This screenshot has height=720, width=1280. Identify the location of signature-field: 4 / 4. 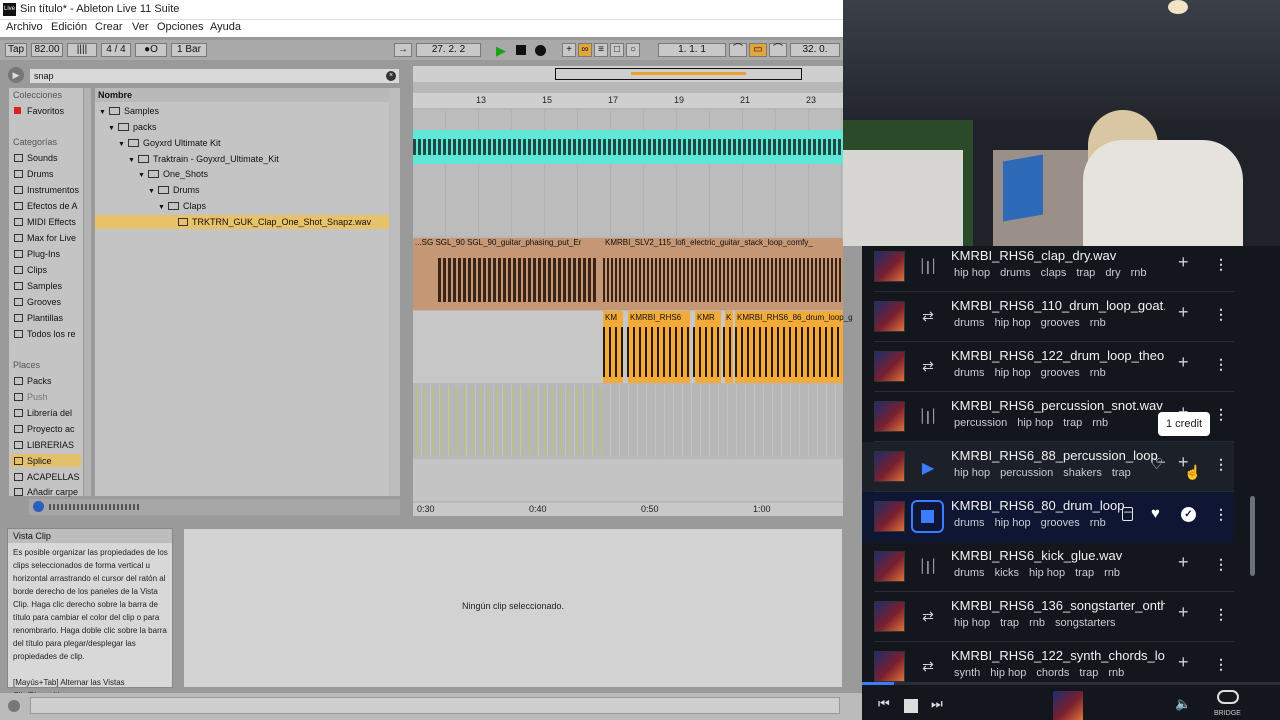
(116, 50).